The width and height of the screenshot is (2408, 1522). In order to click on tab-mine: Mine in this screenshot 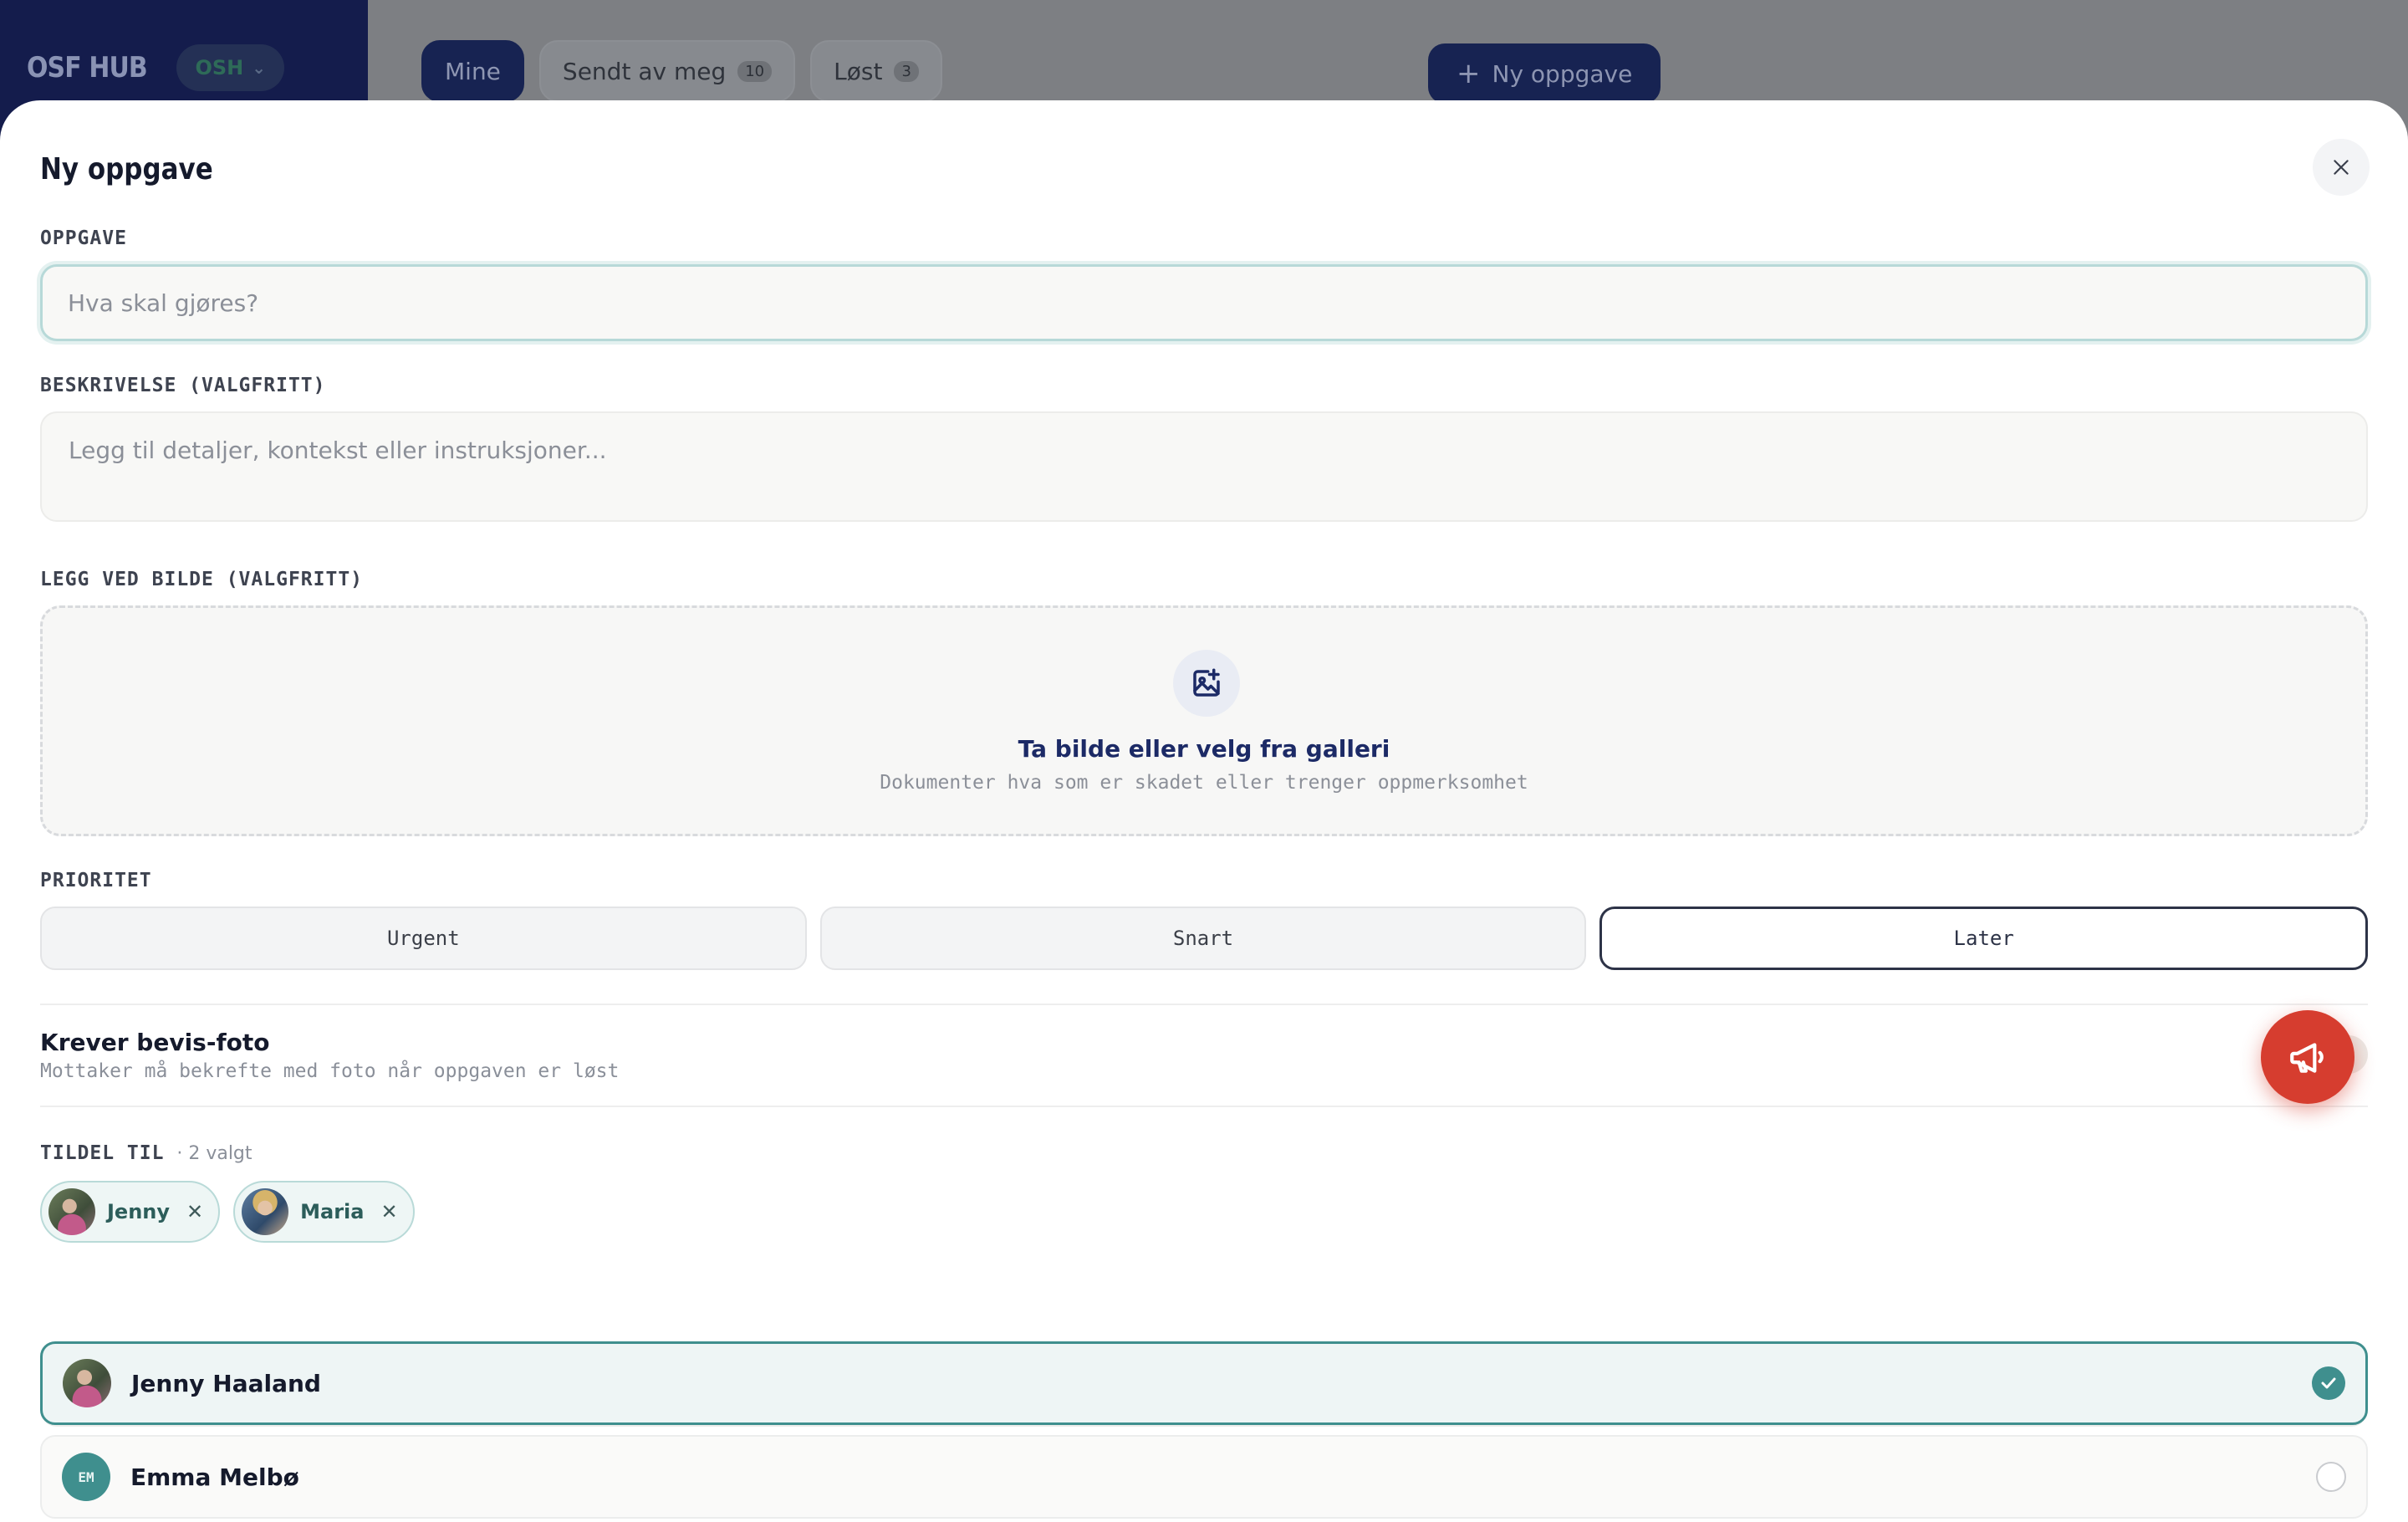, I will do `click(472, 71)`.